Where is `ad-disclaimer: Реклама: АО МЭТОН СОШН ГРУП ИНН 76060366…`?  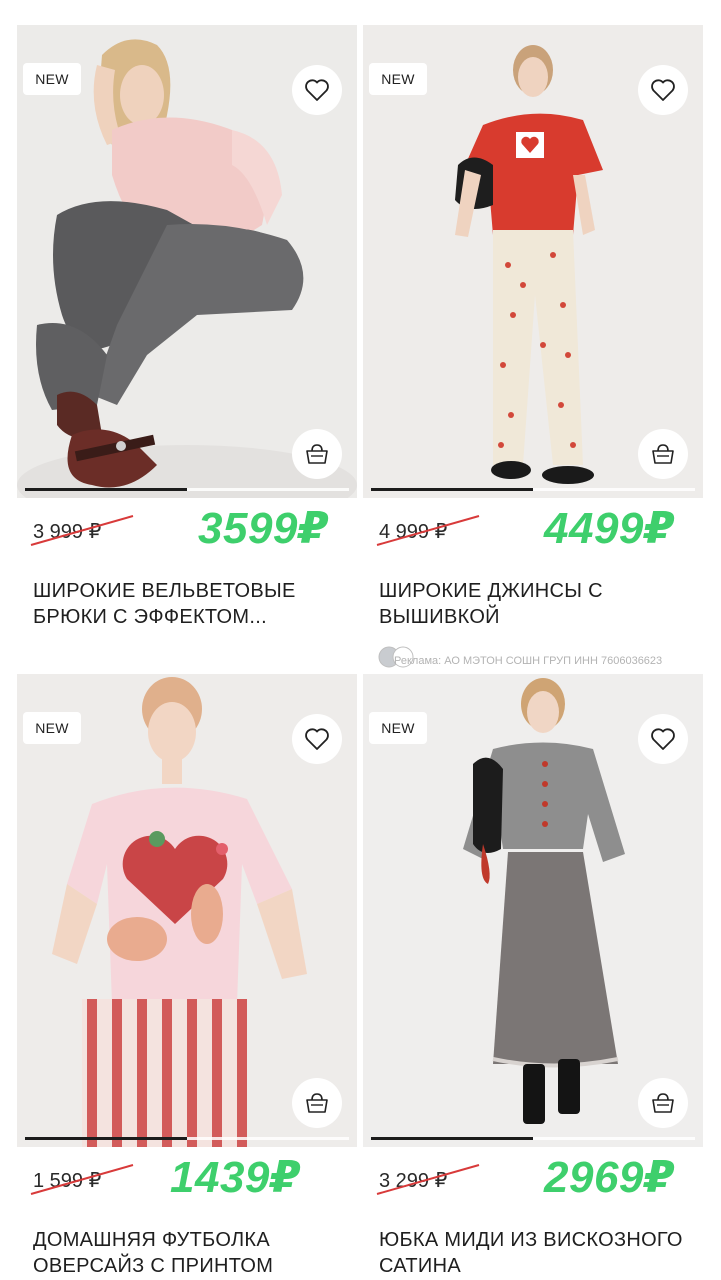
ad-disclaimer: Реклама: АО МЭТОН СОШН ГРУП ИНН 76060366… is located at coordinates (528, 661).